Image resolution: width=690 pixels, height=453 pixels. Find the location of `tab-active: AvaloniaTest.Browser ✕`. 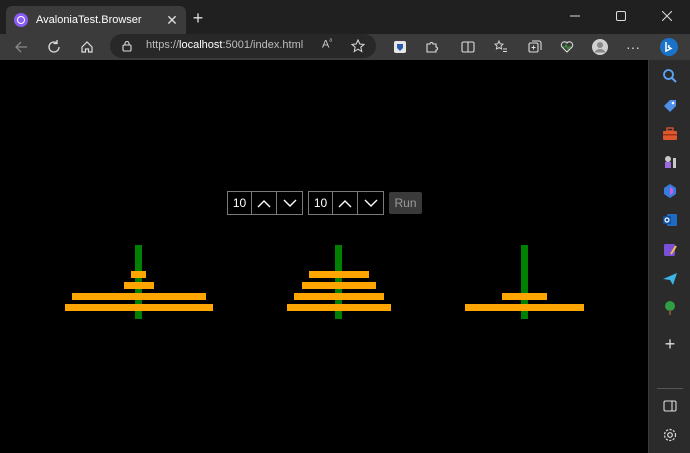

tab-active: AvaloniaTest.Browser ✕ is located at coordinates (96, 20).